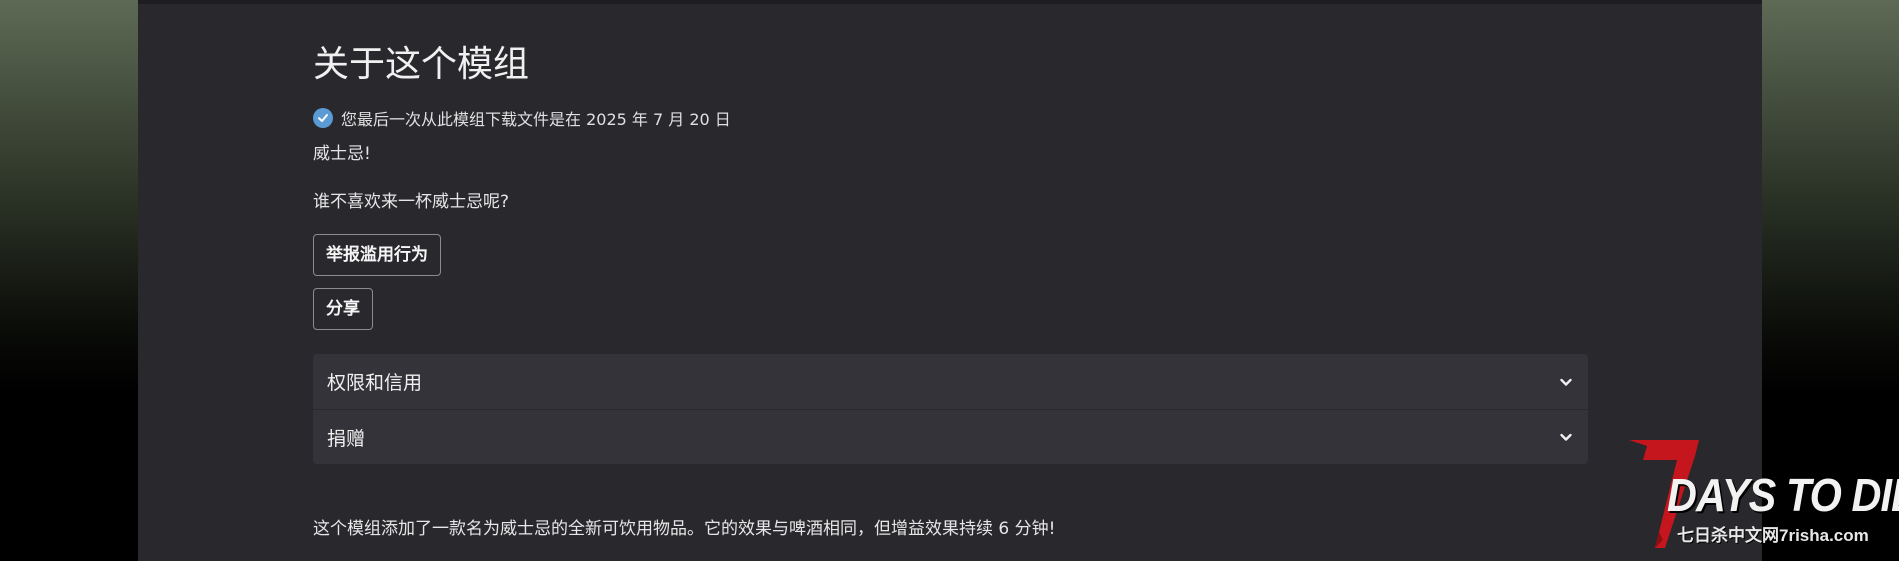 This screenshot has height=561, width=1899. What do you see at coordinates (377, 255) in the screenshot?
I see `report-abuse-button: 举报滥用行为` at bounding box center [377, 255].